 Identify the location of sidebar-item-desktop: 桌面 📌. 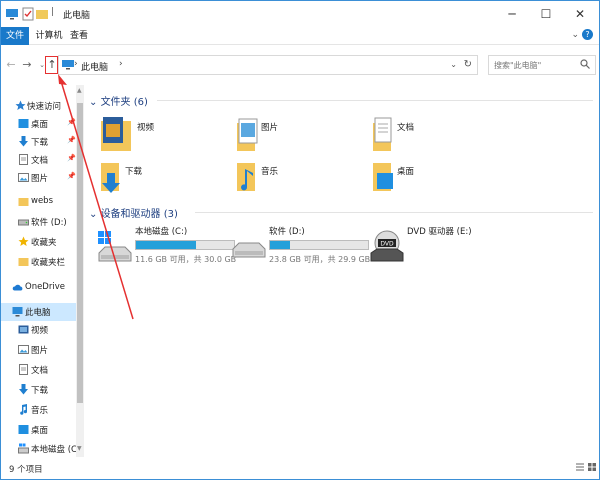
(39, 124).